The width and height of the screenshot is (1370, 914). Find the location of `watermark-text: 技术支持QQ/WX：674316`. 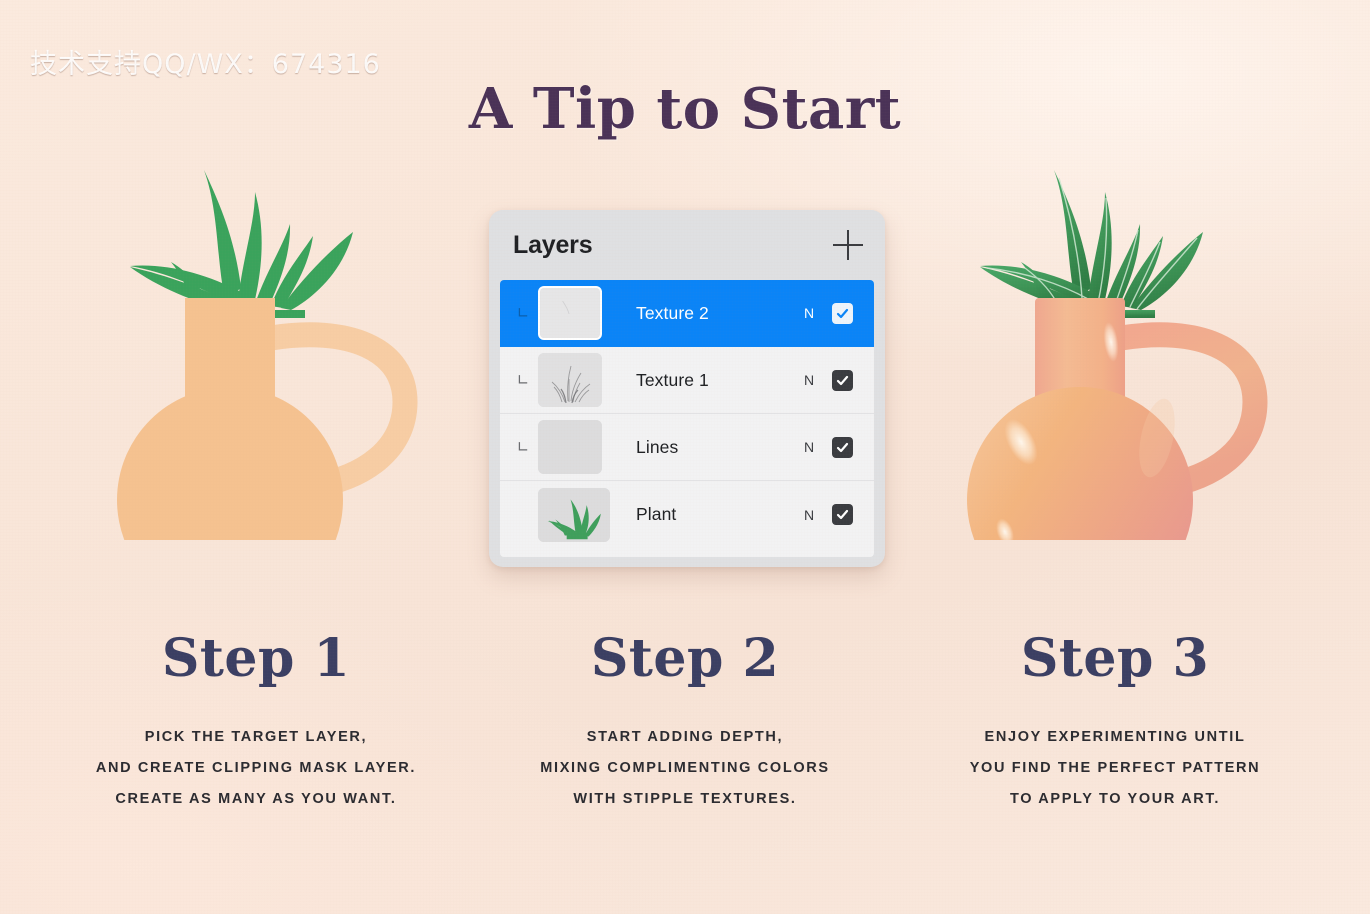

watermark-text: 技术支持QQ/WX：674316 is located at coordinates (205, 64).